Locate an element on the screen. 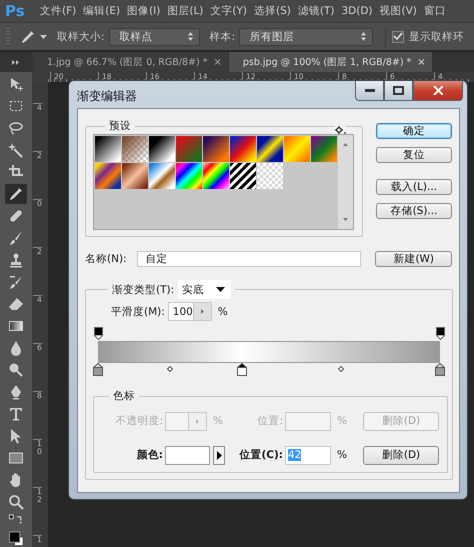 This screenshot has width=474, height=547. field-label: 平滑度(M): is located at coordinates (138, 311).